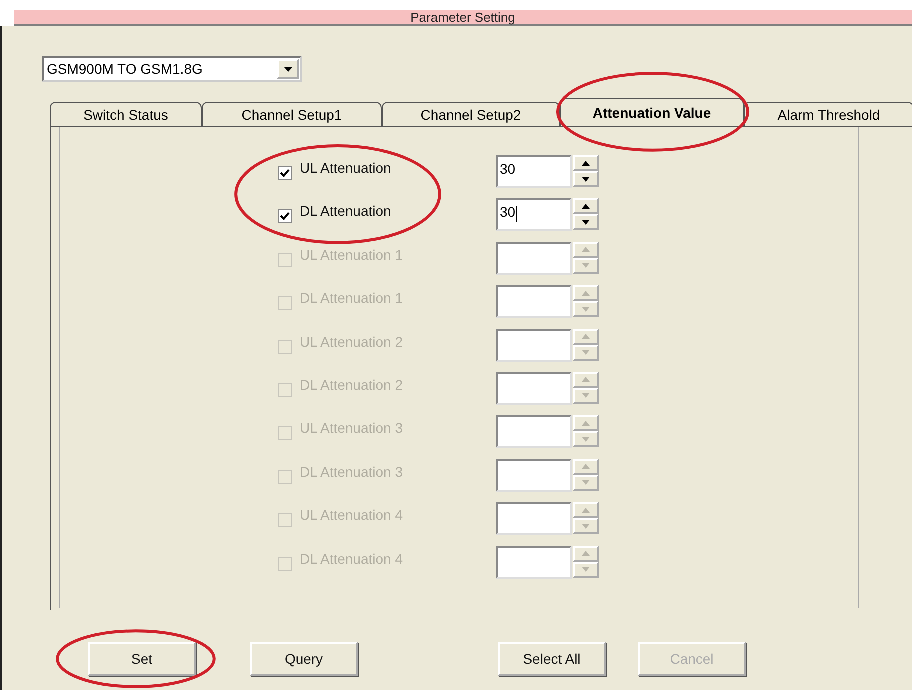  What do you see at coordinates (352, 298) in the screenshot?
I see `checkbox-label: DL Attenuation 1` at bounding box center [352, 298].